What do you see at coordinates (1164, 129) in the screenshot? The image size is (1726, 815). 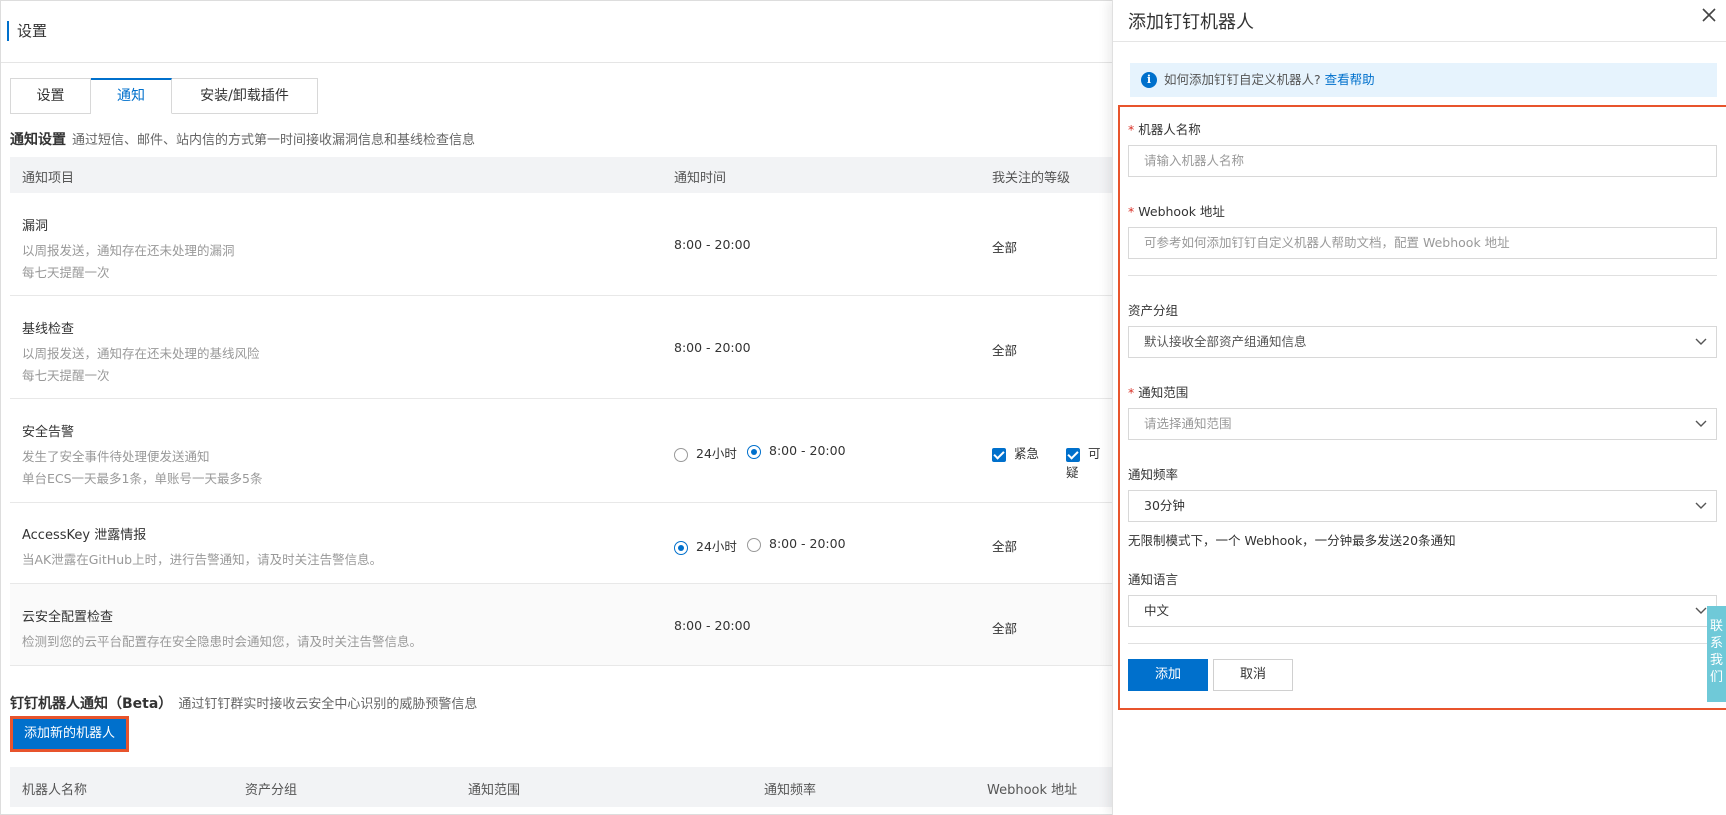 I see `robot-name-label: * 机器人名称` at bounding box center [1164, 129].